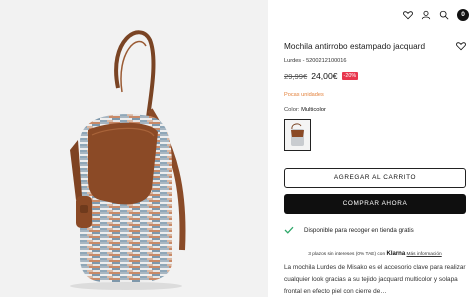  Describe the element at coordinates (463, 15) in the screenshot. I see `cart-icon: 0` at that location.